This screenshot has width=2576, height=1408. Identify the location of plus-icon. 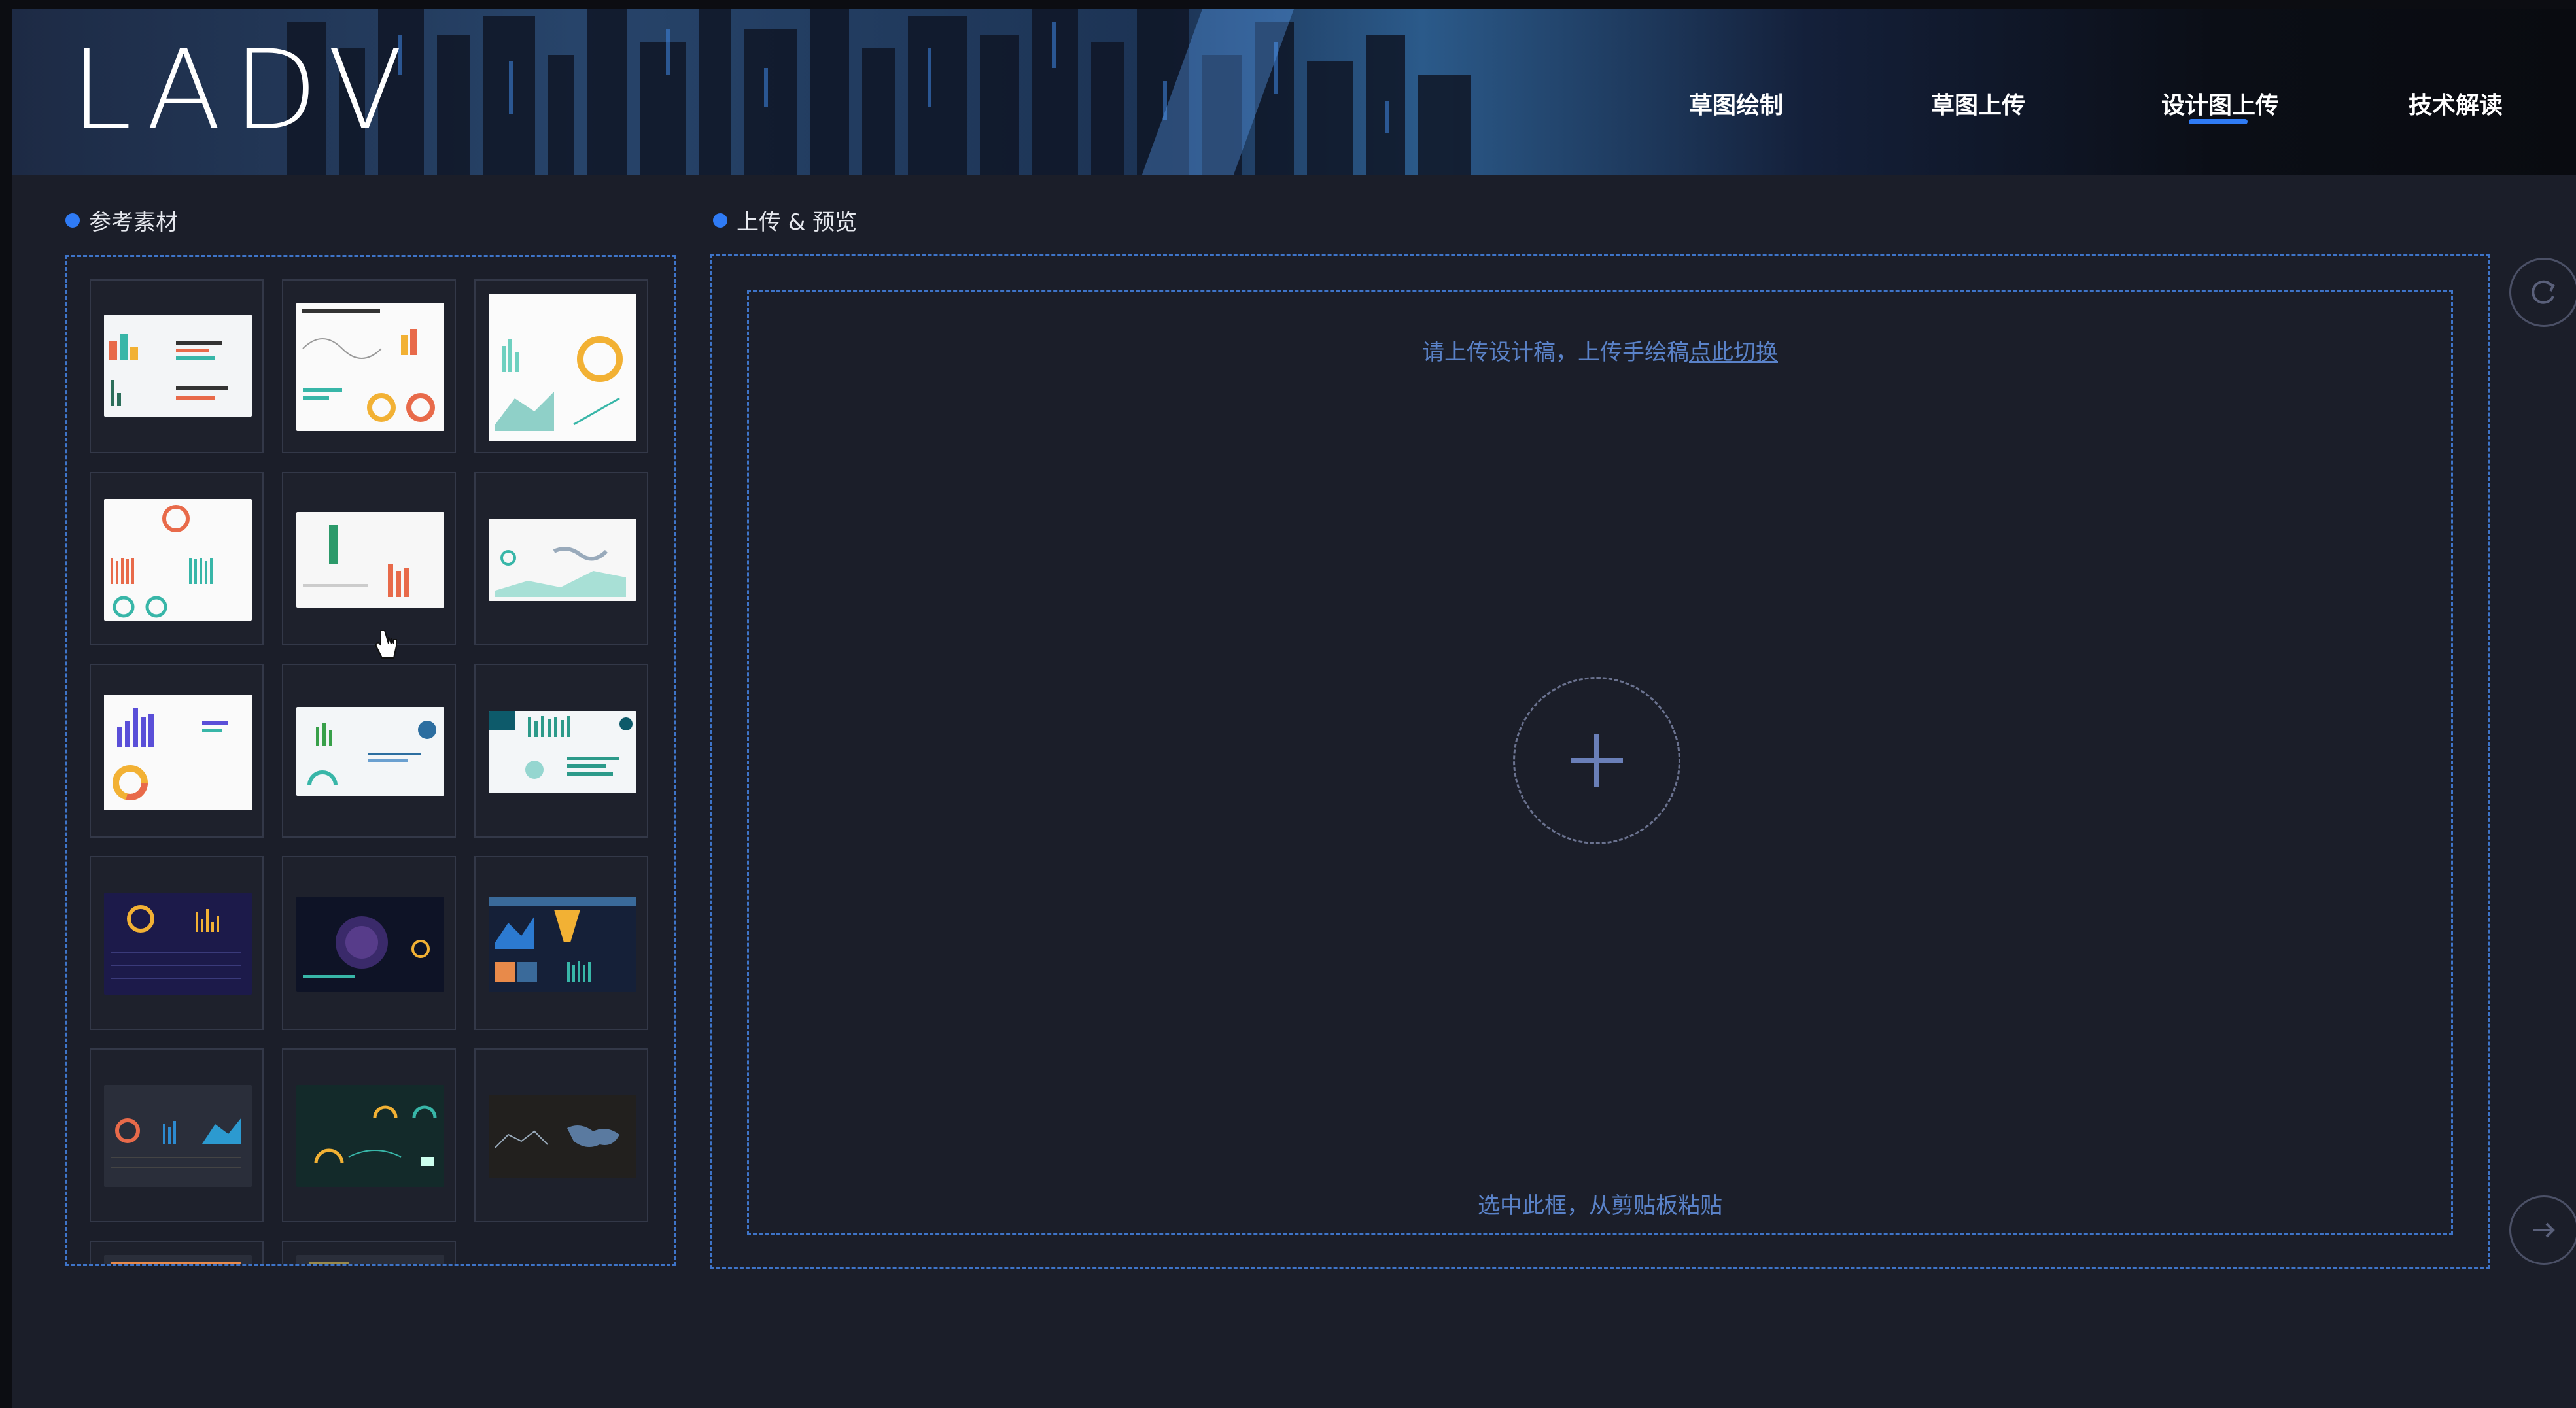
(1597, 760).